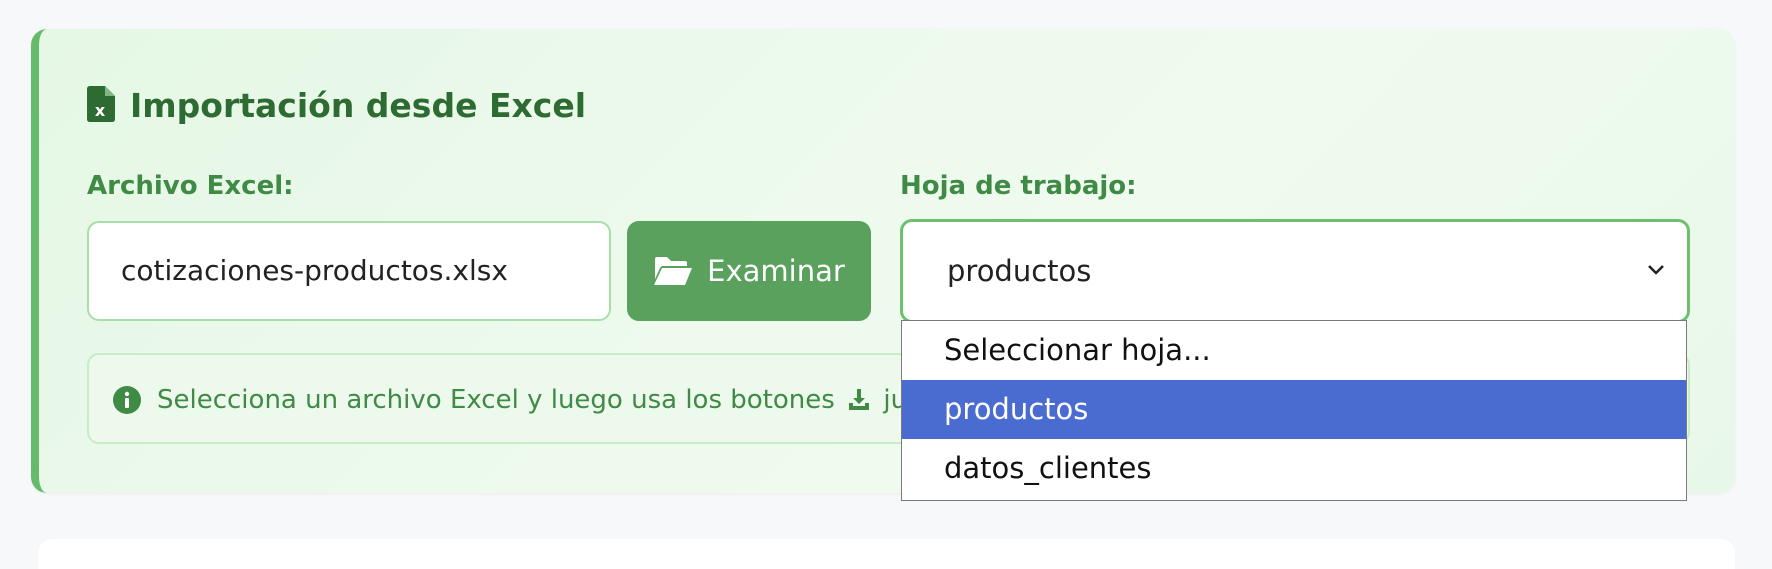 Image resolution: width=1772 pixels, height=569 pixels. What do you see at coordinates (349, 271) in the screenshot?
I see `file-path-input: cotizaciones-productos.xlsx` at bounding box center [349, 271].